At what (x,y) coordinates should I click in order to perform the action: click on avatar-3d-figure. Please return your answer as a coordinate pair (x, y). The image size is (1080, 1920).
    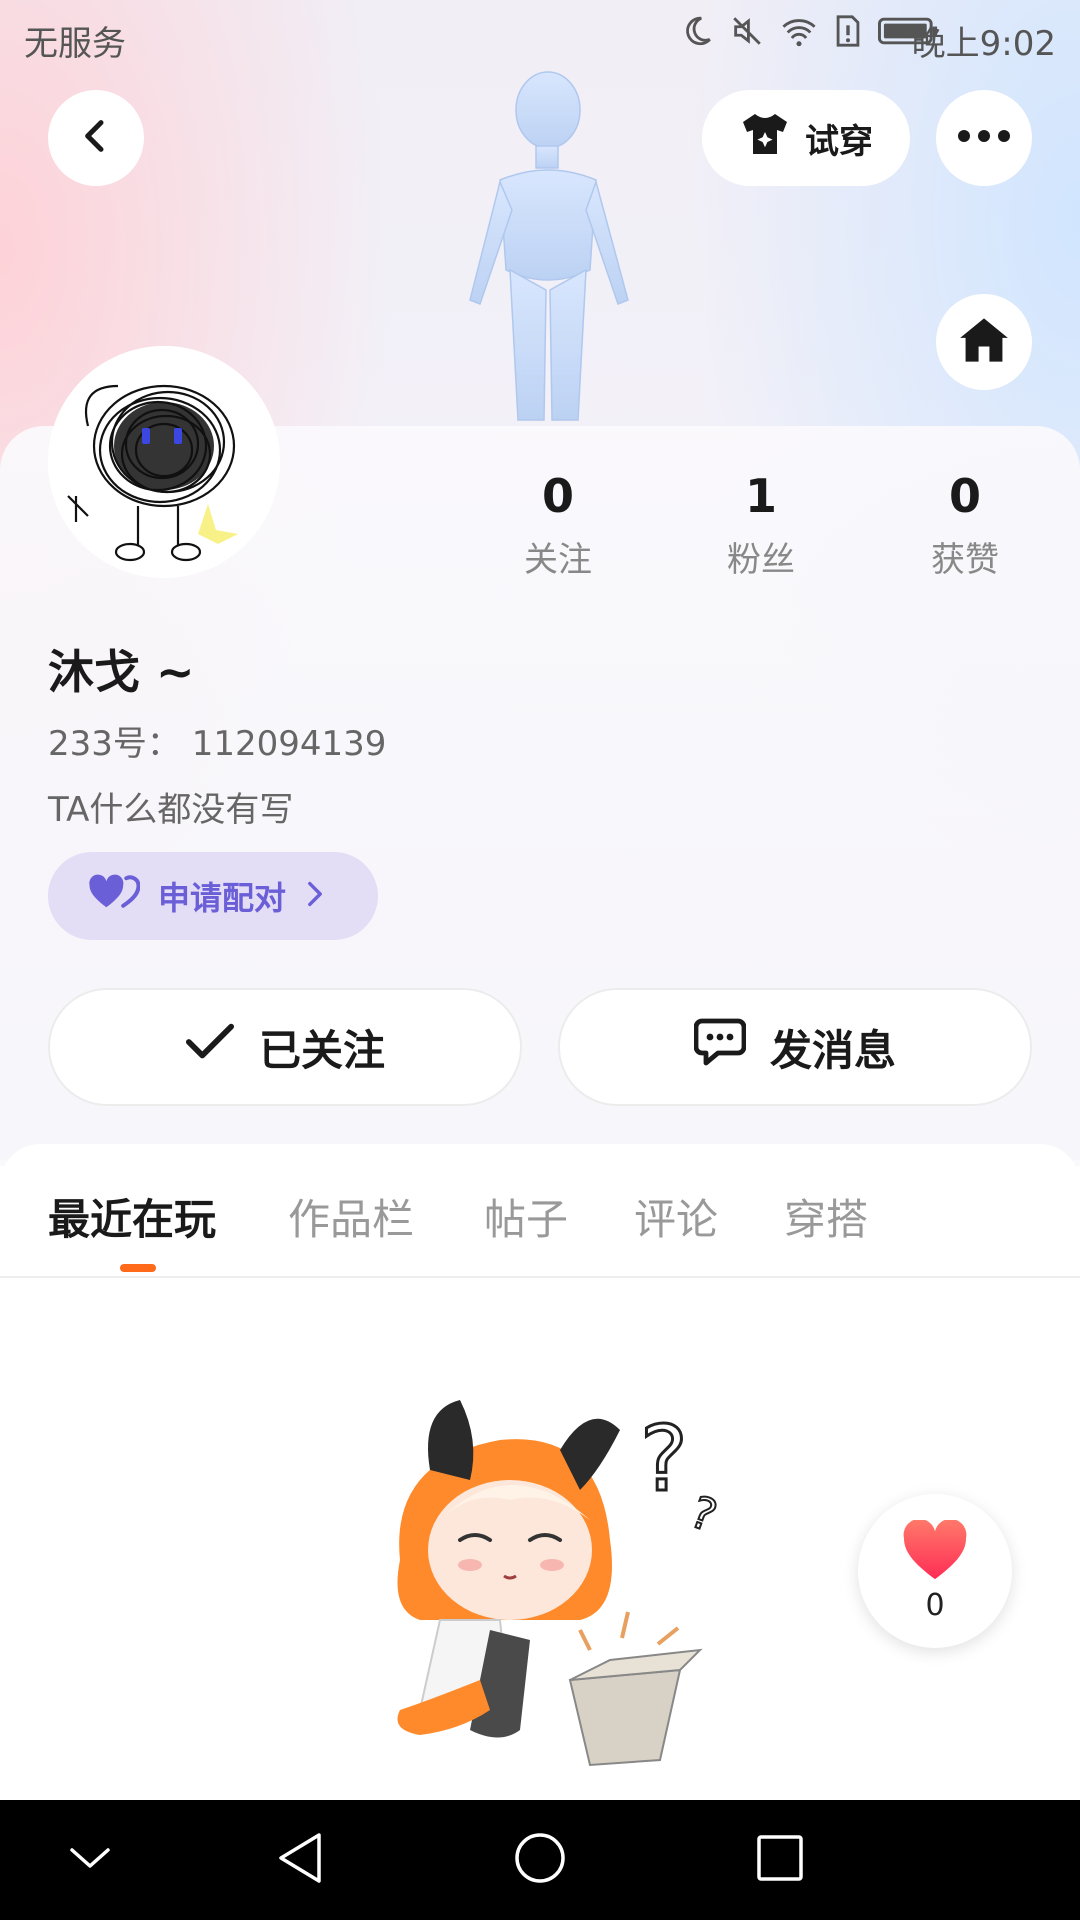
    Looking at the image, I should click on (540, 250).